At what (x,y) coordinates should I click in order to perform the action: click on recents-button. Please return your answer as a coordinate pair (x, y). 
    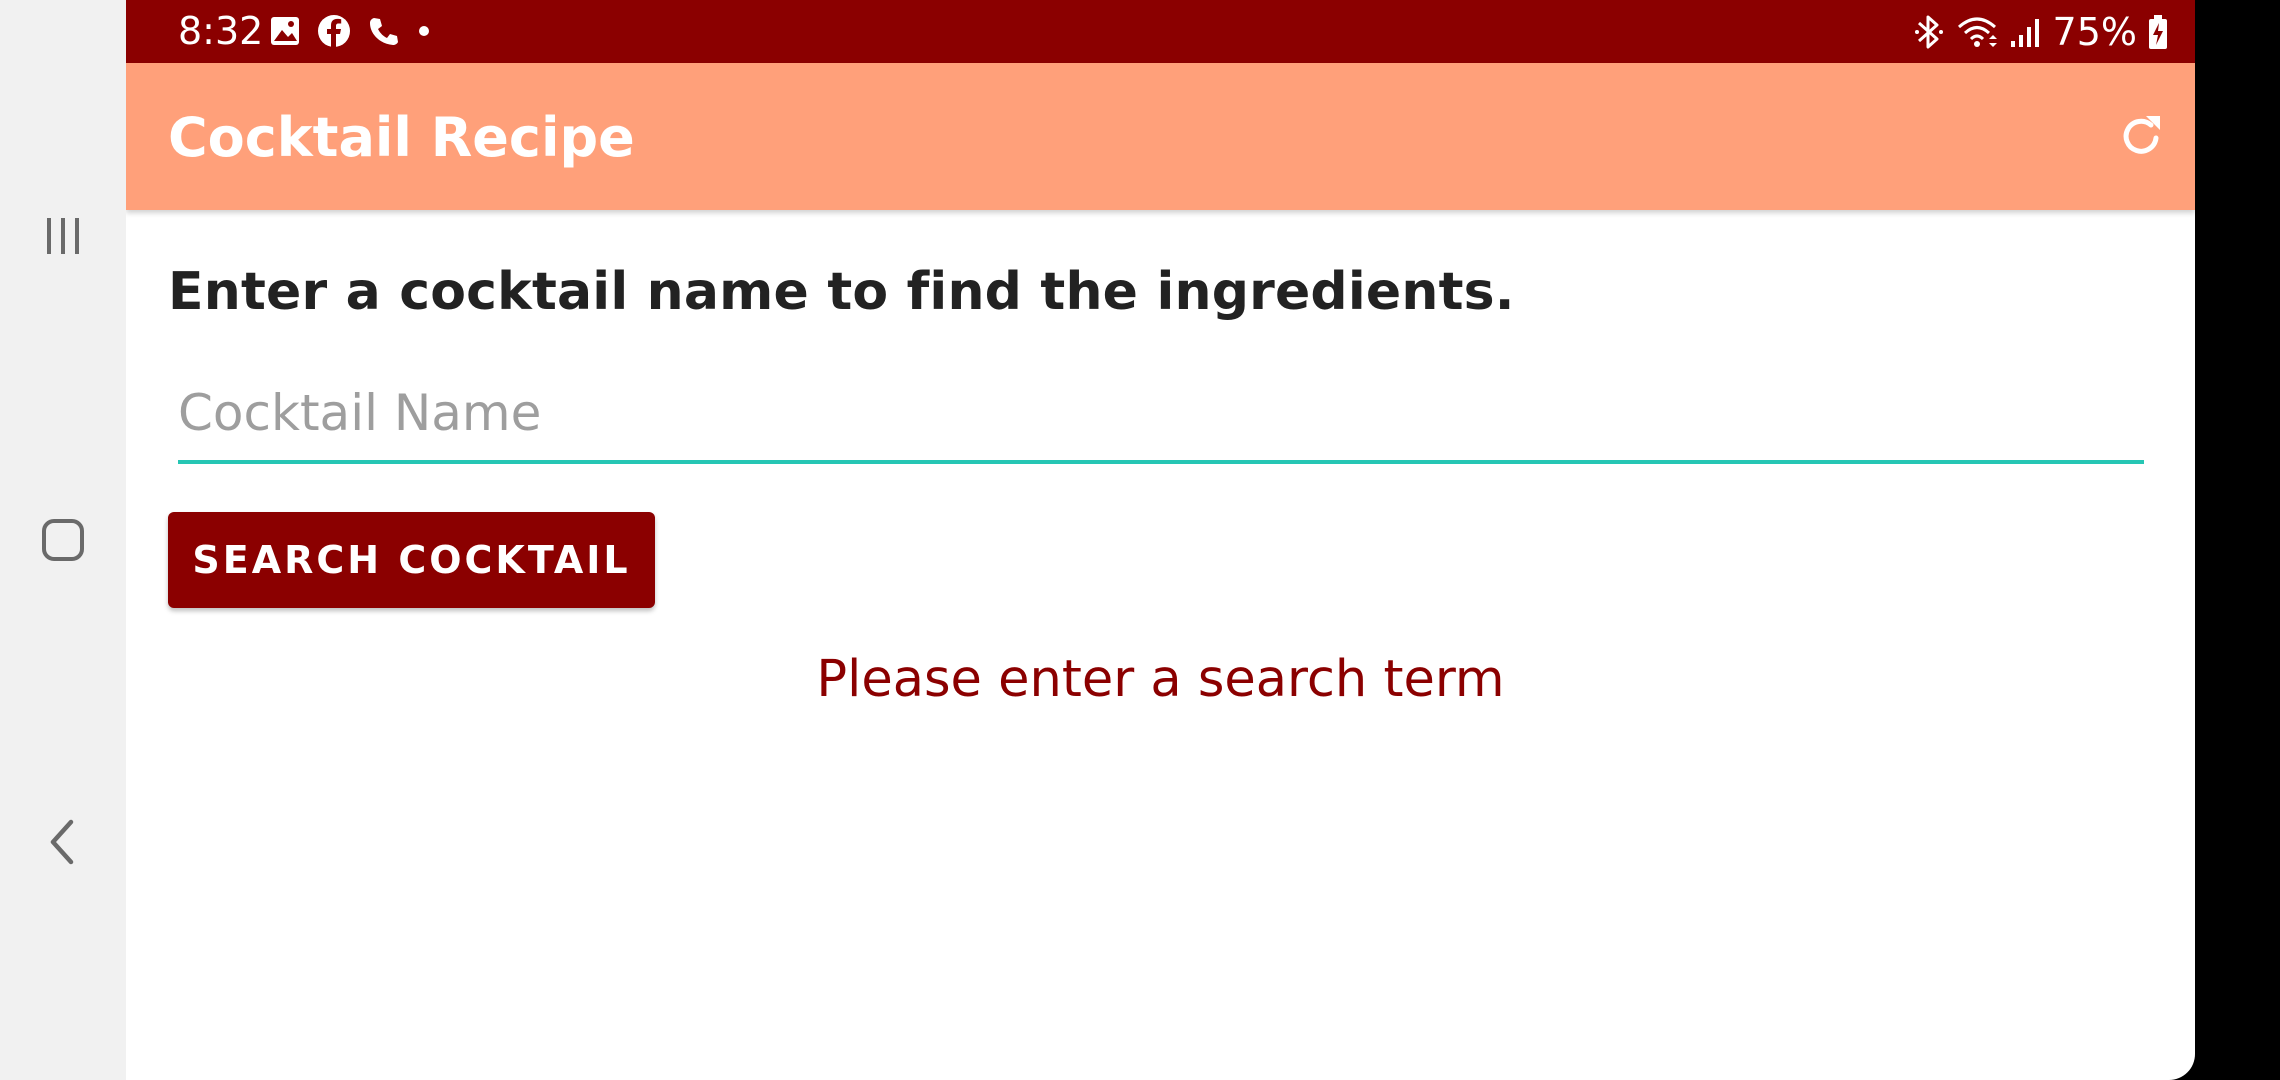
    Looking at the image, I should click on (63, 236).